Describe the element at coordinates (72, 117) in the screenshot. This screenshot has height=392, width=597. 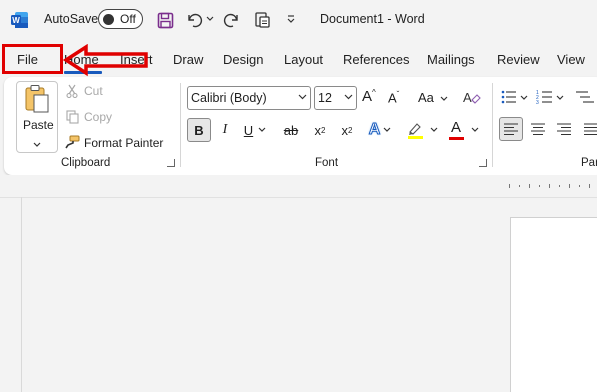
I see `copy-icon` at that location.